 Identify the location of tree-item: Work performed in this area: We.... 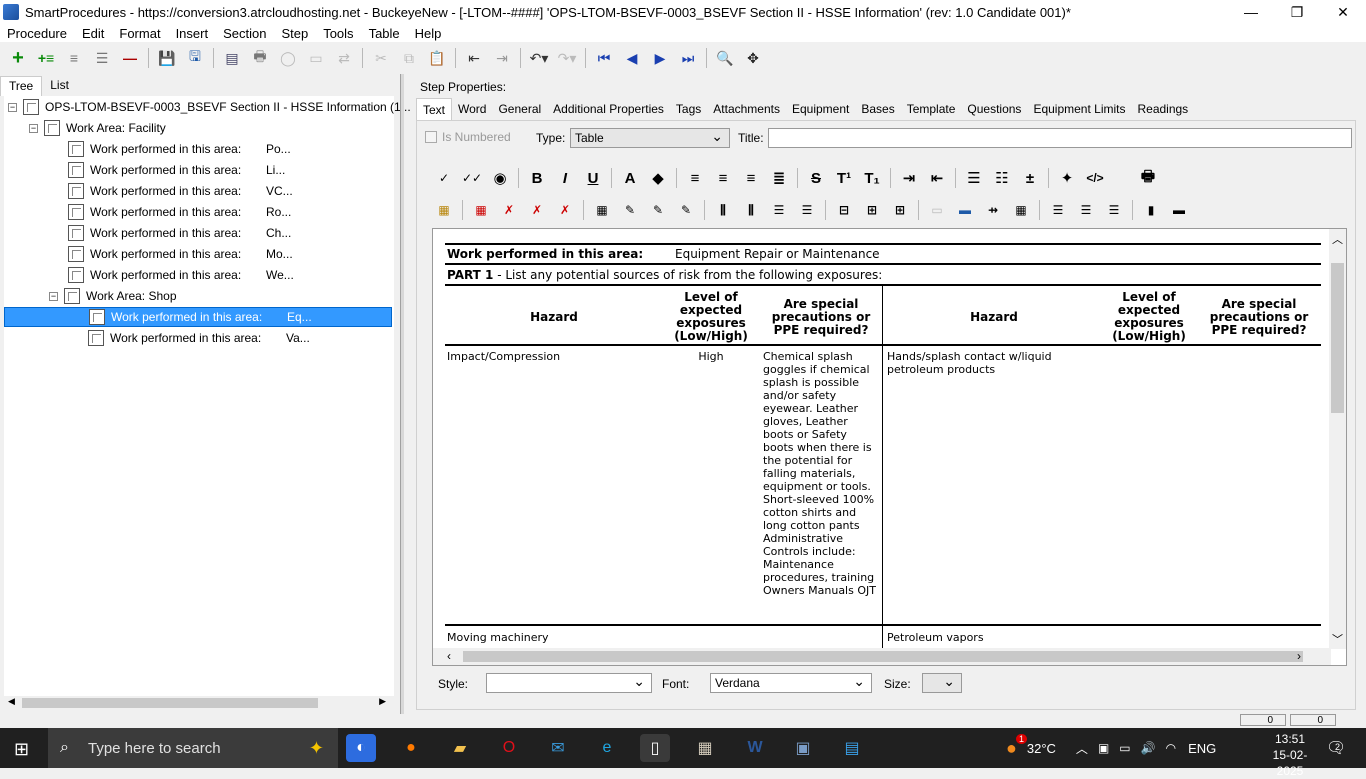
(228, 275).